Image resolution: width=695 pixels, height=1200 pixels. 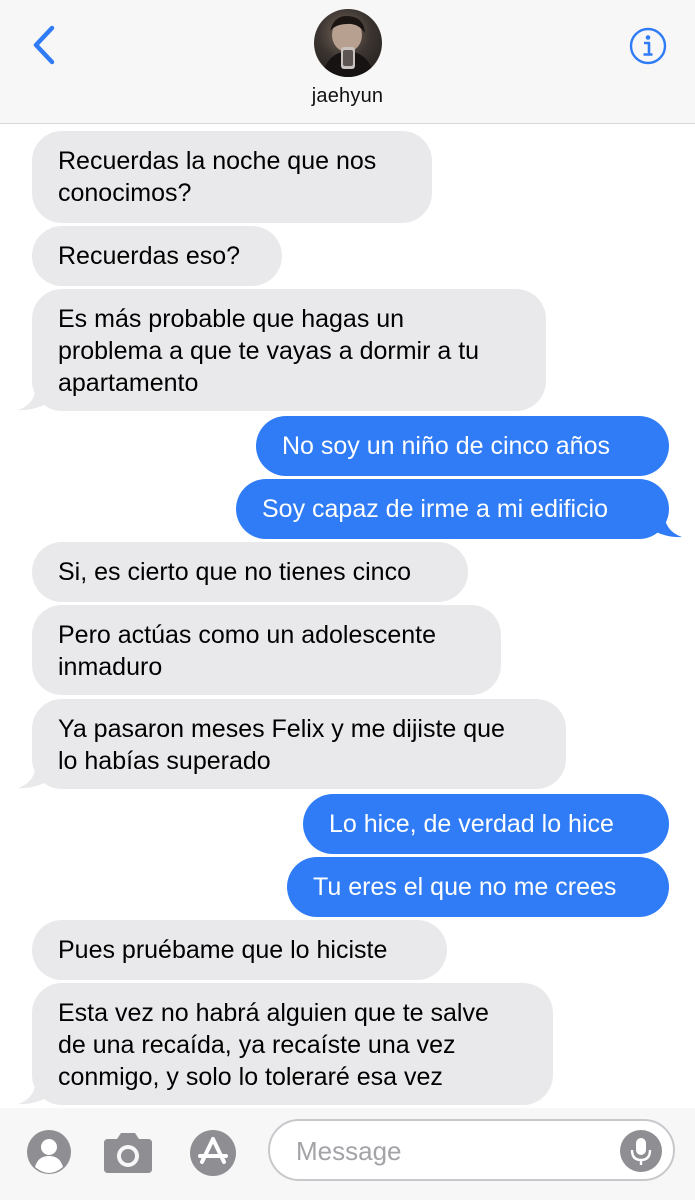 I want to click on info-icon, so click(x=648, y=46).